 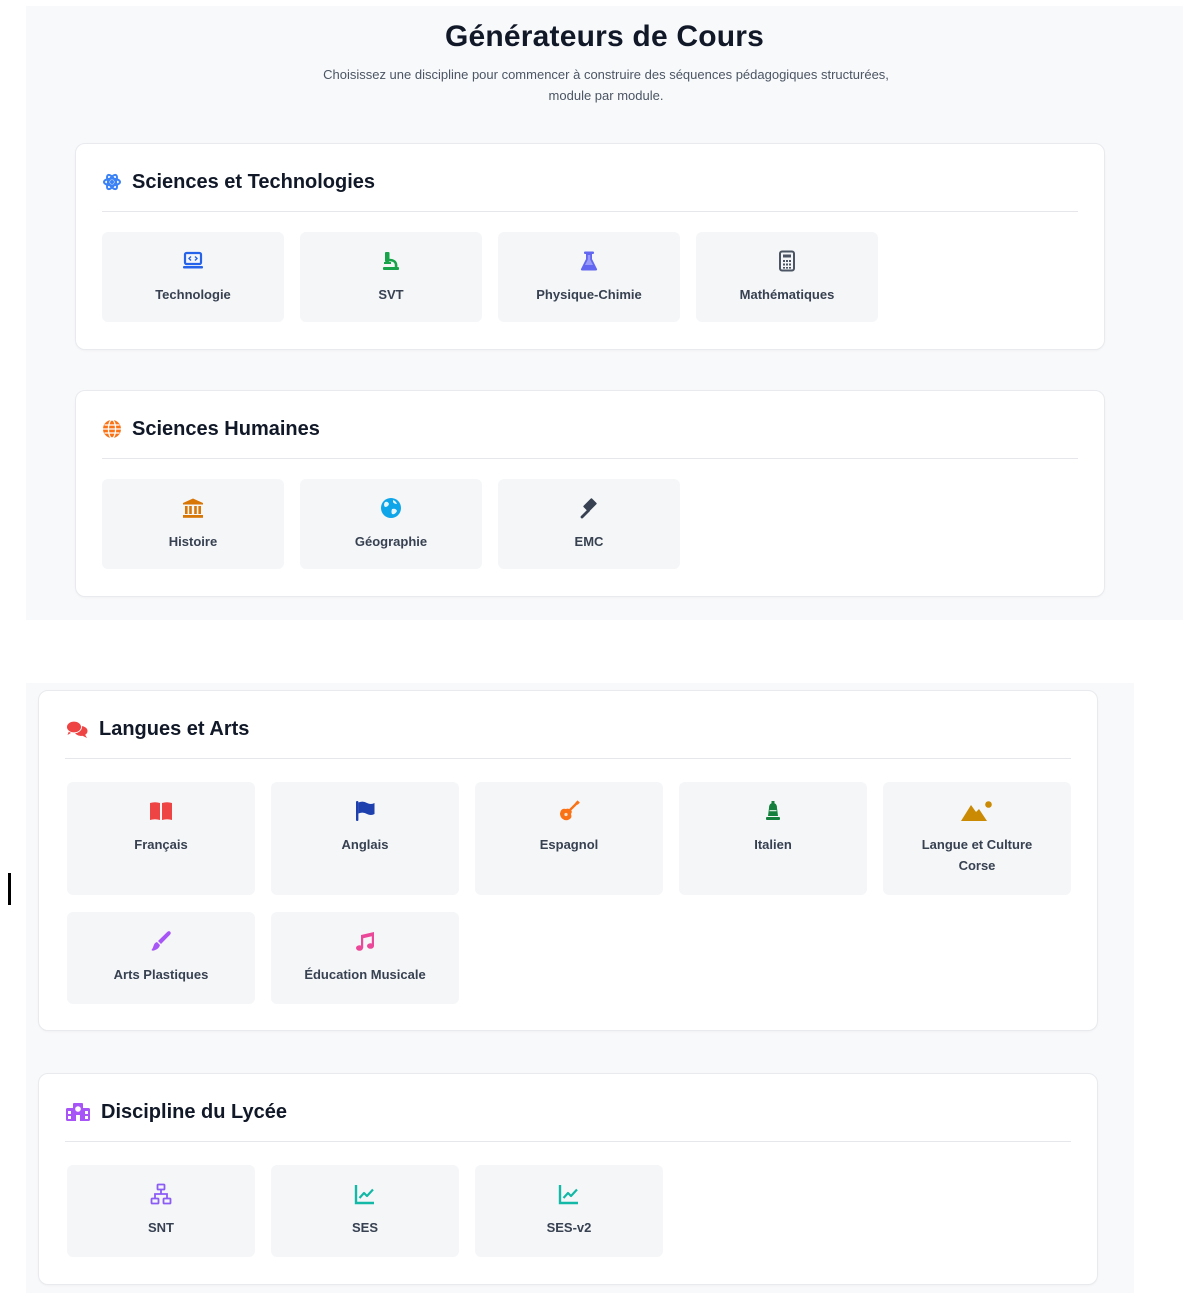 I want to click on section-title: Sciences Humaines, so click(x=226, y=429).